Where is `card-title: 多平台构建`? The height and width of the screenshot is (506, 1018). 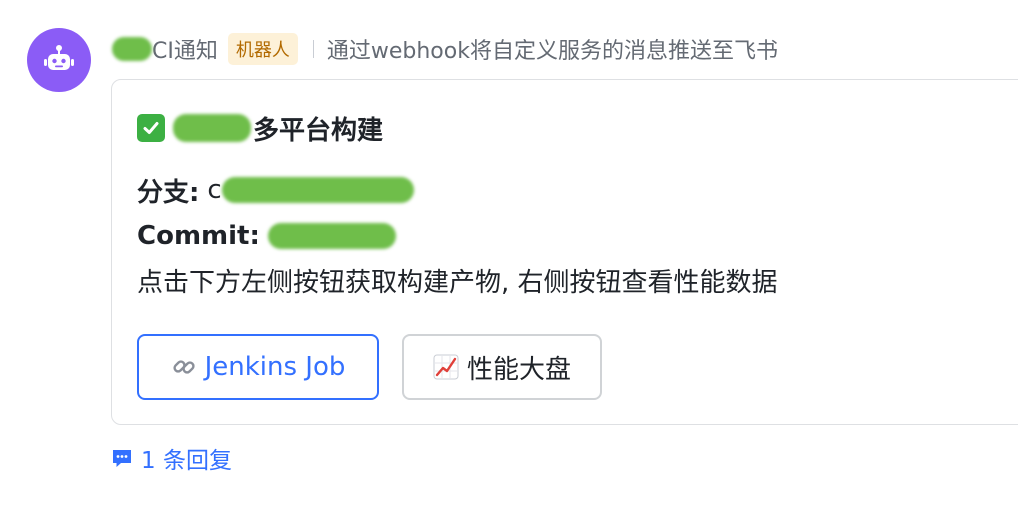
card-title: 多平台构建 is located at coordinates (260, 128).